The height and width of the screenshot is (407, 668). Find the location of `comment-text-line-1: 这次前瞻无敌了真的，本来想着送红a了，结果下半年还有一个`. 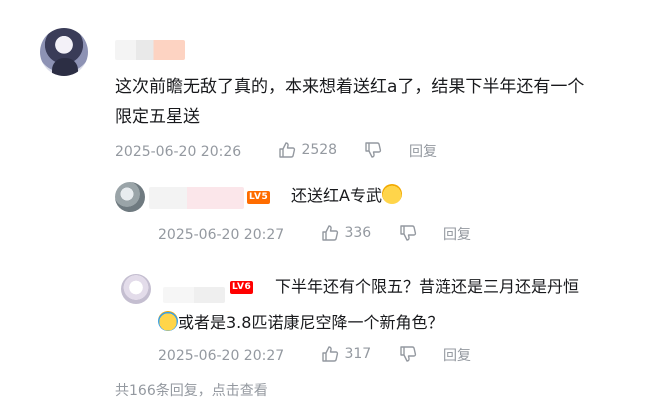

comment-text-line-1: 这次前瞻无敌了真的，本来想着送红a了，结果下半年还有一个 is located at coordinates (350, 87).